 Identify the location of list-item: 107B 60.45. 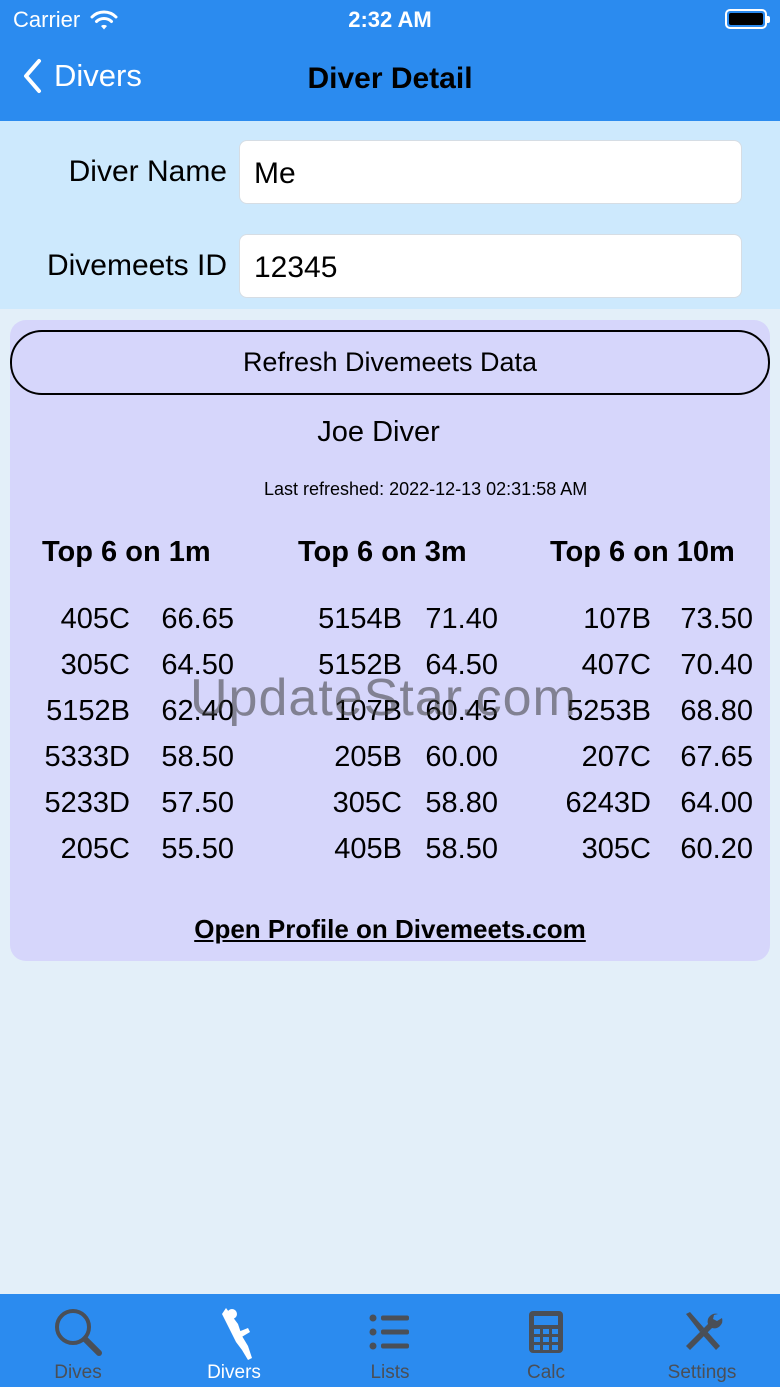
(374, 718).